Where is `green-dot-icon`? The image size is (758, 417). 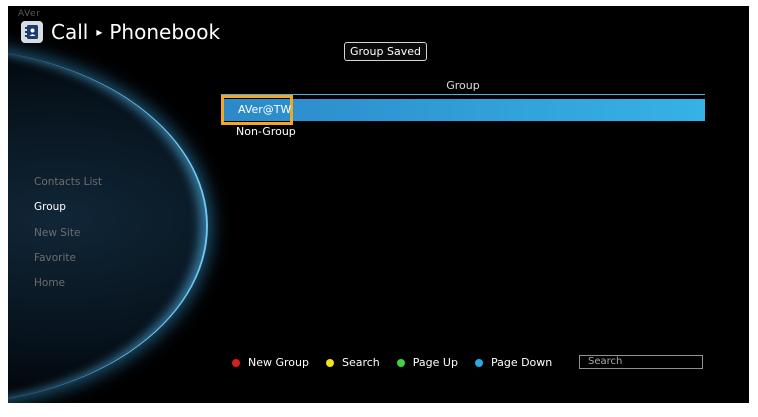
green-dot-icon is located at coordinates (400, 362).